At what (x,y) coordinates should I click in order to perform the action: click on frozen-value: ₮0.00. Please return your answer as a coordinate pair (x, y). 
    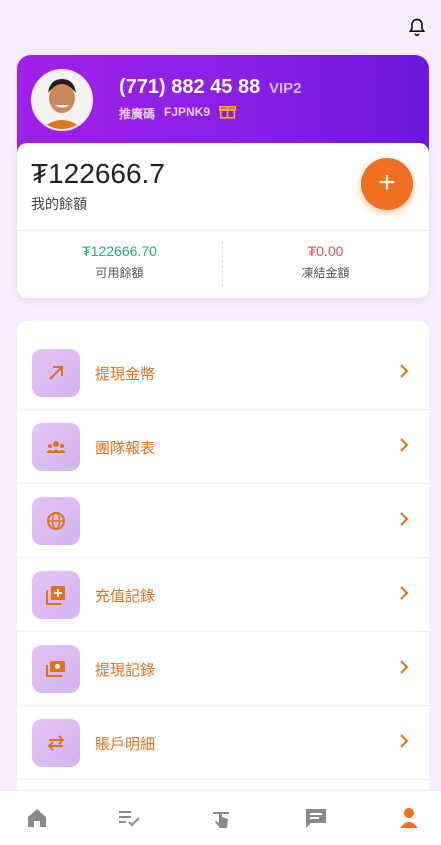
    Looking at the image, I should click on (325, 251).